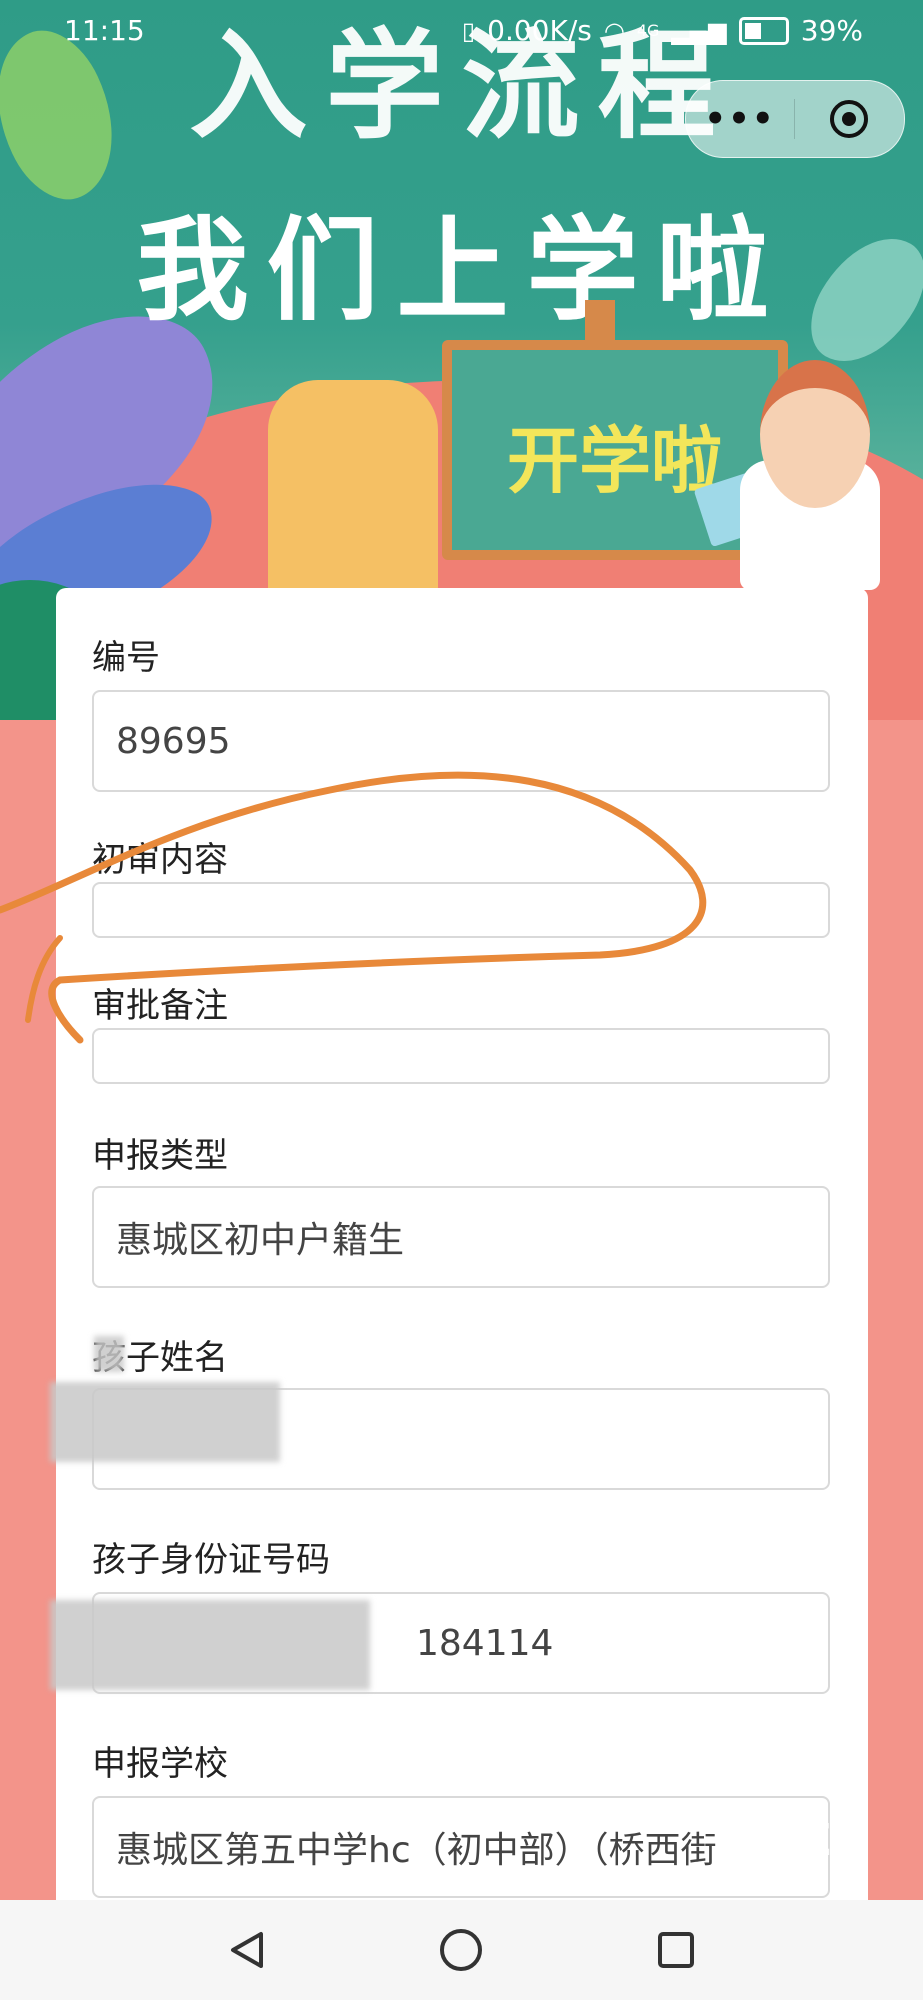 The width and height of the screenshot is (923, 2000). I want to click on status-bar: 11:15 ▯ 0.00K/s ◠ 4G ▂▄▆ 39%, so click(461, 32).